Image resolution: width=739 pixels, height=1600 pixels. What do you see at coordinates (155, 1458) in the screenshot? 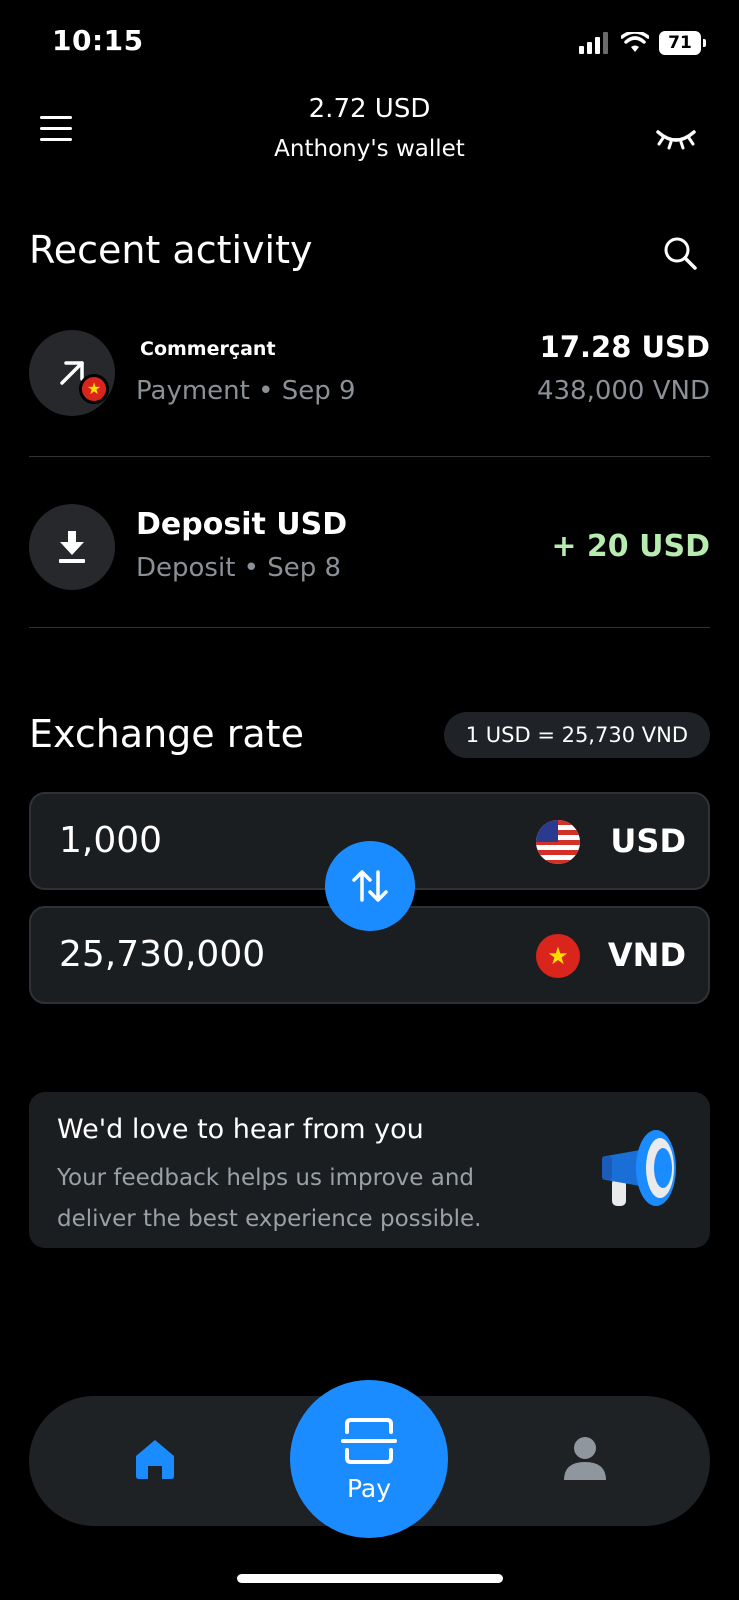
I see `home-icon` at bounding box center [155, 1458].